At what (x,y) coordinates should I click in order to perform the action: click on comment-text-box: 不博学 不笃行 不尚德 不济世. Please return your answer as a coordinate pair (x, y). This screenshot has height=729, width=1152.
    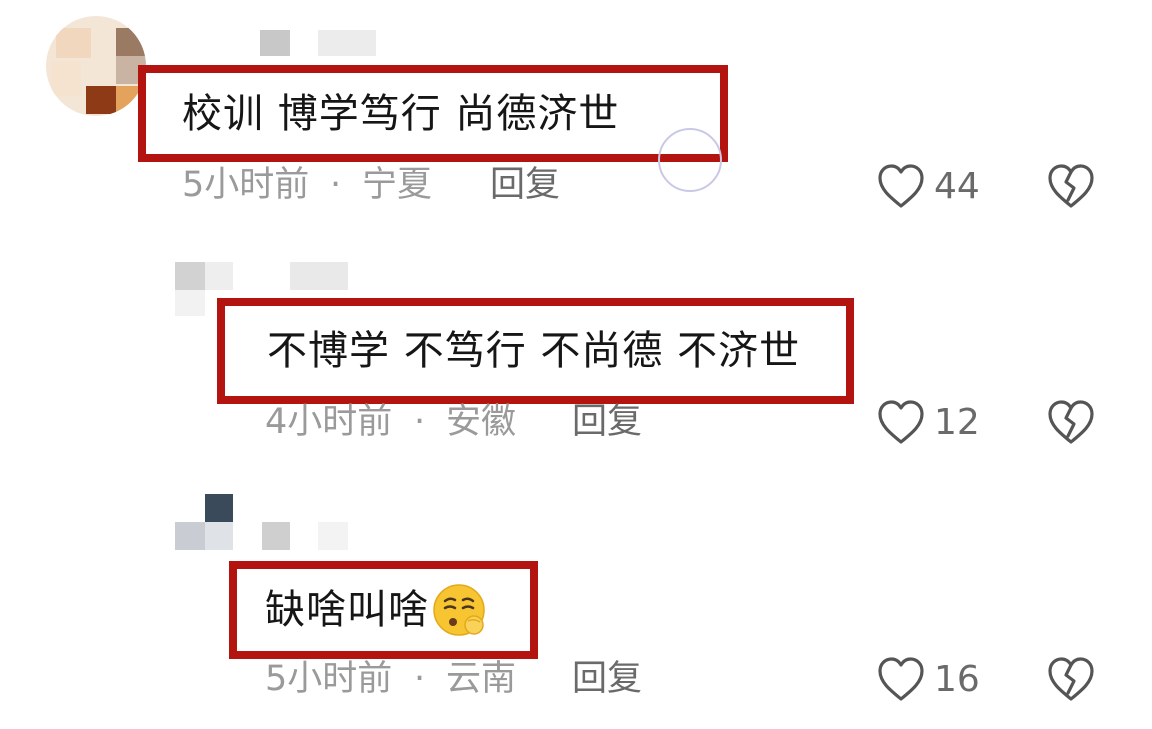
    Looking at the image, I should click on (535, 351).